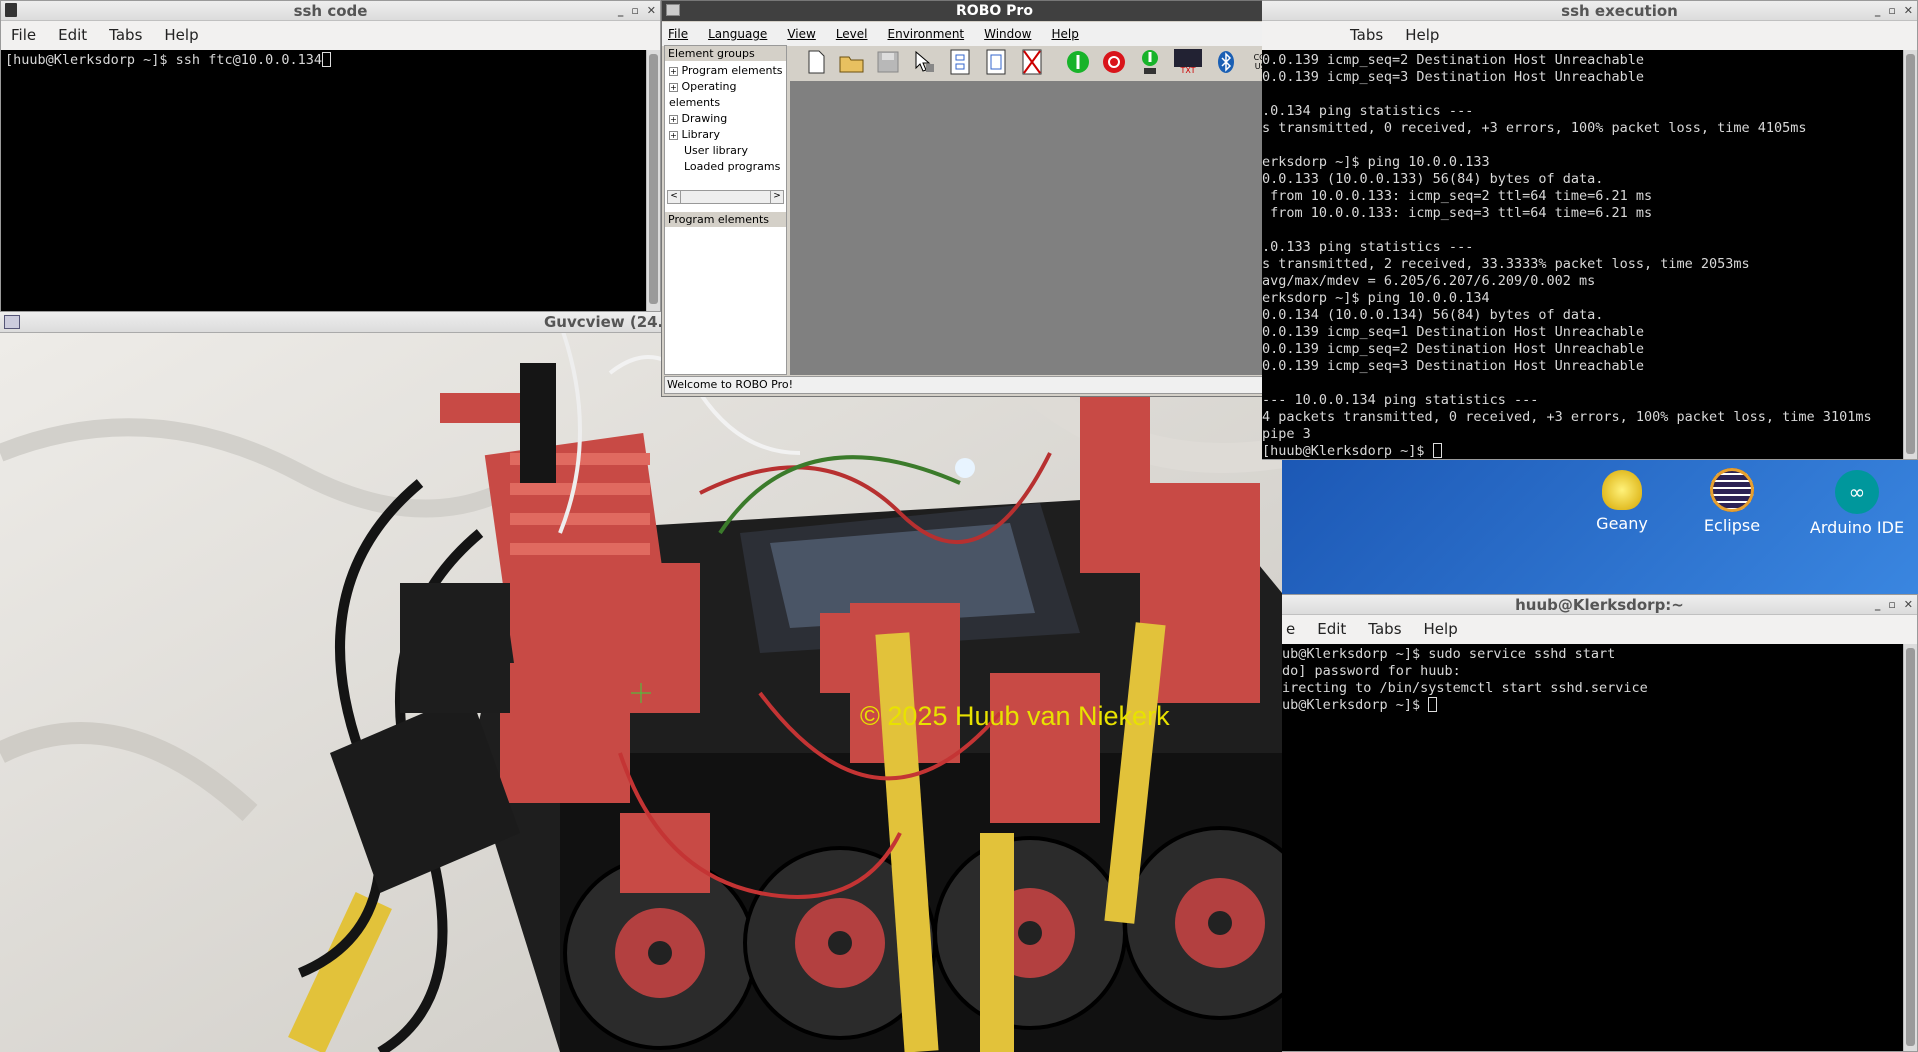 The image size is (1918, 1052). Describe the element at coordinates (737, 34) in the screenshot. I see `menu-language: Language` at that location.